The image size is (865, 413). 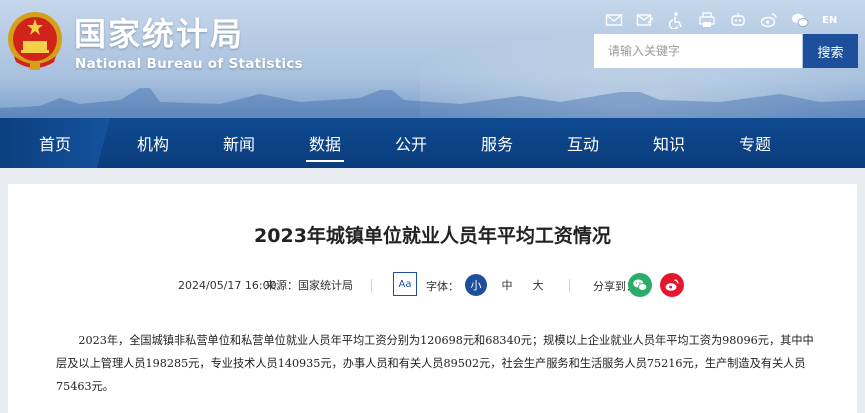 I want to click on article-title: 2023年城镇单位就业人员年平均工资情况, so click(x=432, y=236).